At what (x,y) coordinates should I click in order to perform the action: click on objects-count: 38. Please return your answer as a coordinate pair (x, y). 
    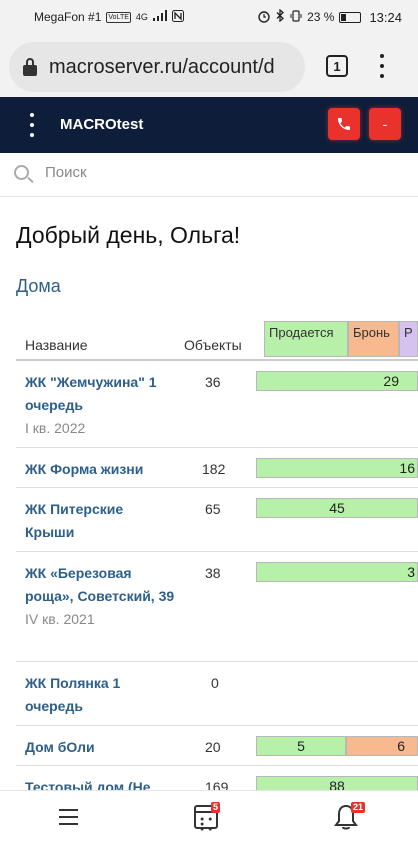
    Looking at the image, I should click on (213, 573).